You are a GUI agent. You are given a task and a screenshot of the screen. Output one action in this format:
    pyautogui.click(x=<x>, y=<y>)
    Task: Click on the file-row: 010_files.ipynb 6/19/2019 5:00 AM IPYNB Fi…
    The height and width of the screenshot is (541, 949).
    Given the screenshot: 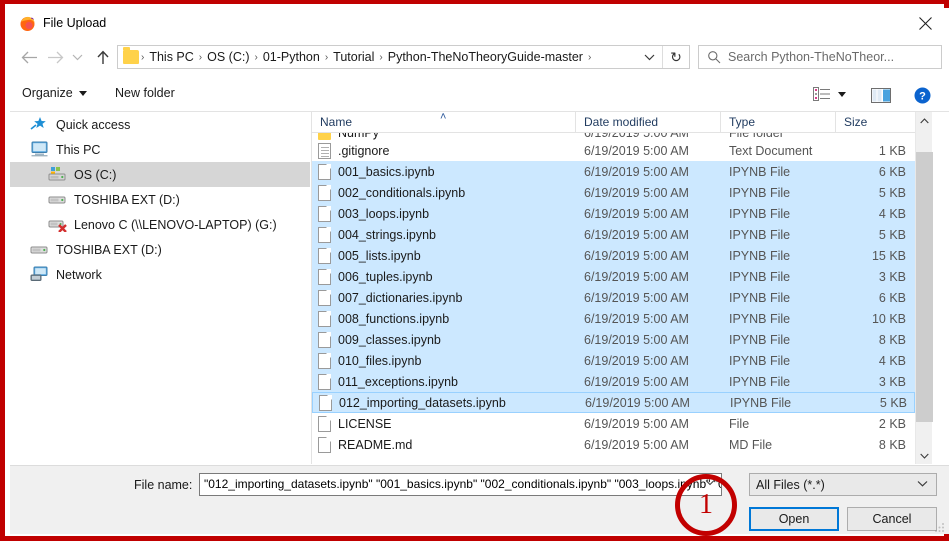 What is the action you would take?
    pyautogui.click(x=613, y=360)
    